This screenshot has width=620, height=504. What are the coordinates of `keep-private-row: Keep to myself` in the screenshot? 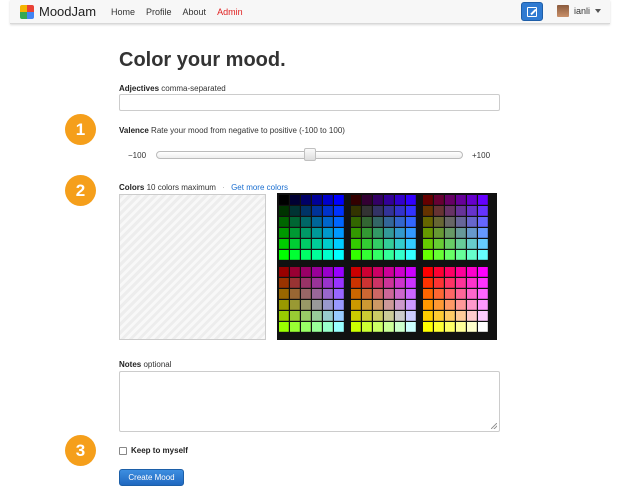 It's located at (153, 450).